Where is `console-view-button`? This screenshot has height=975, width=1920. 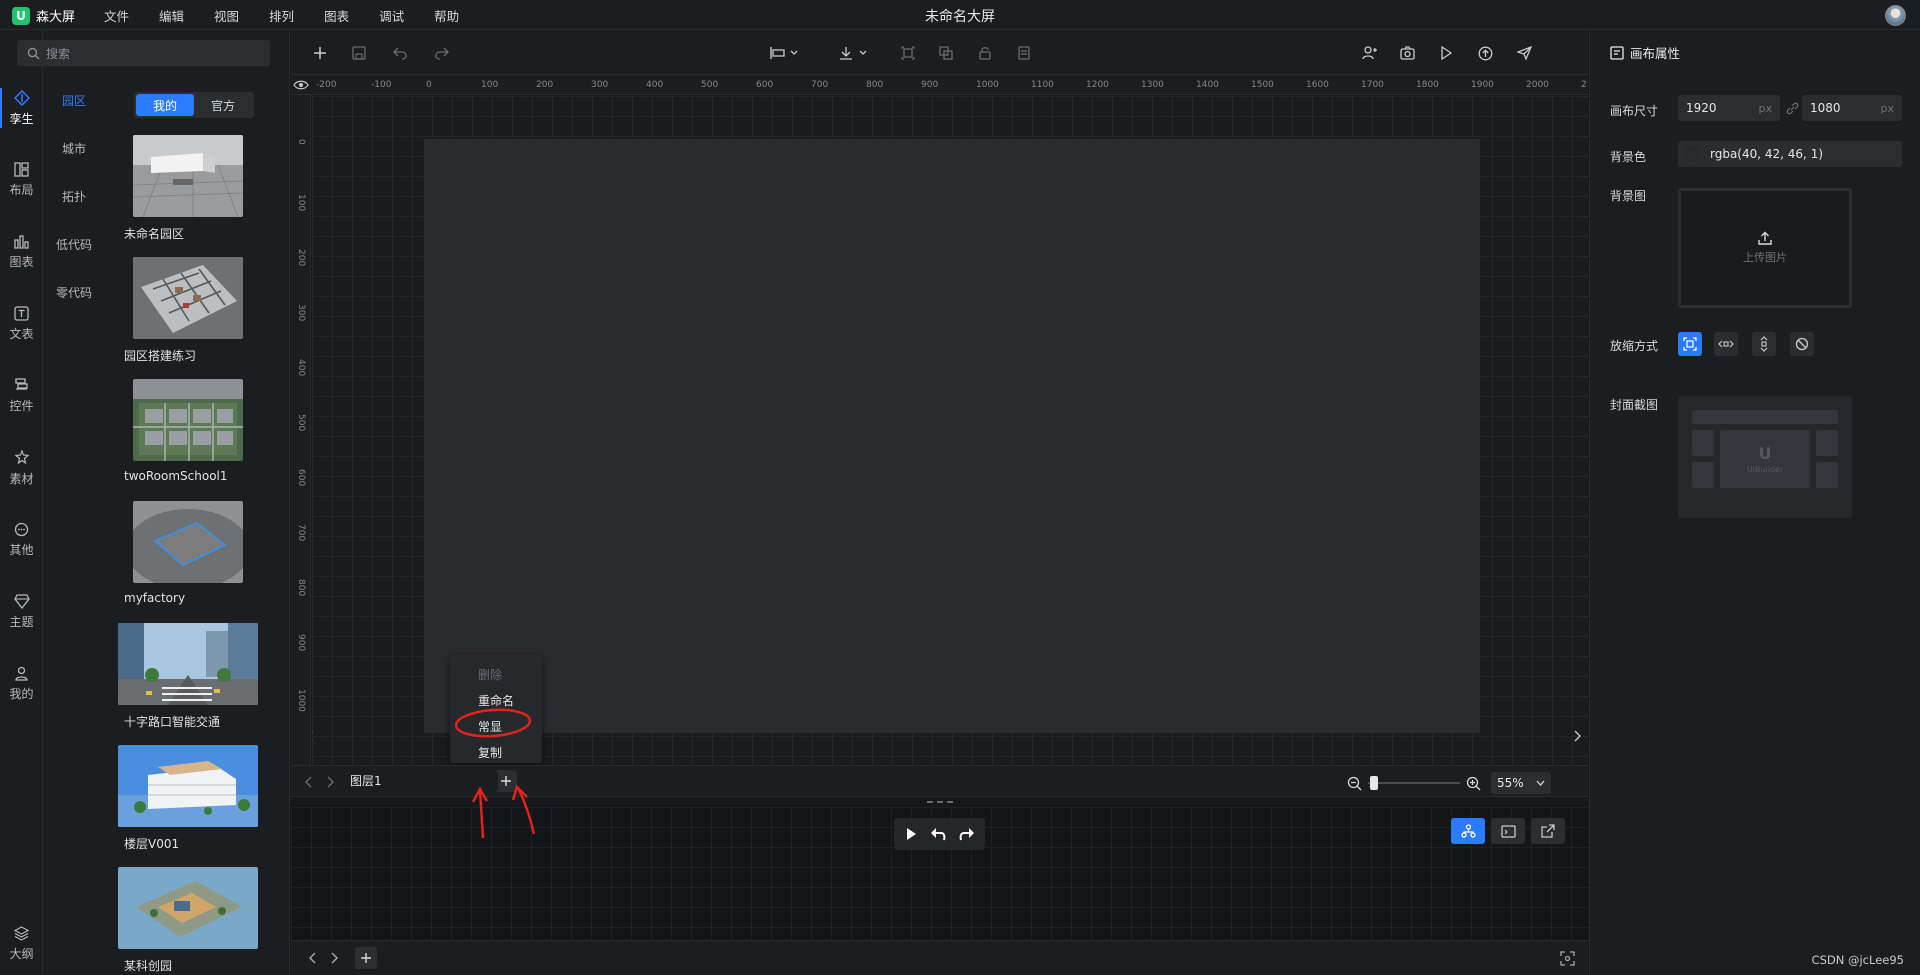
console-view-button is located at coordinates (1508, 831).